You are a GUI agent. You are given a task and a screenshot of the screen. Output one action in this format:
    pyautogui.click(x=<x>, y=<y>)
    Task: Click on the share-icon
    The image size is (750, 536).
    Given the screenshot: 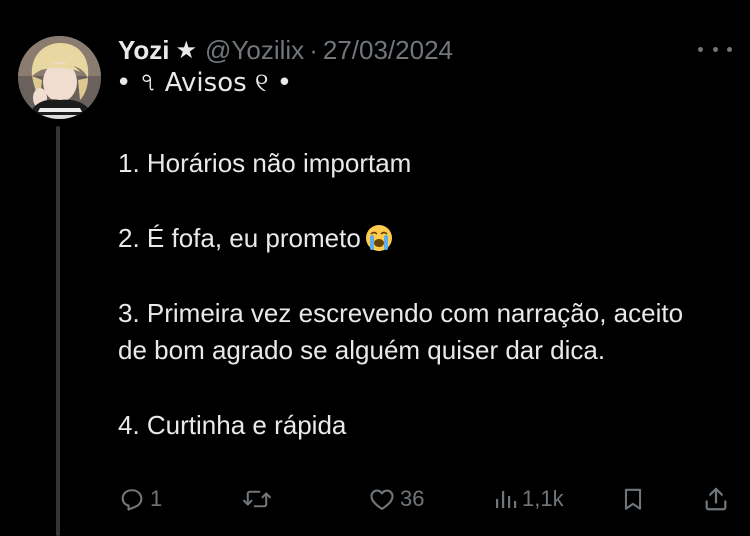 What is the action you would take?
    pyautogui.click(x=716, y=499)
    